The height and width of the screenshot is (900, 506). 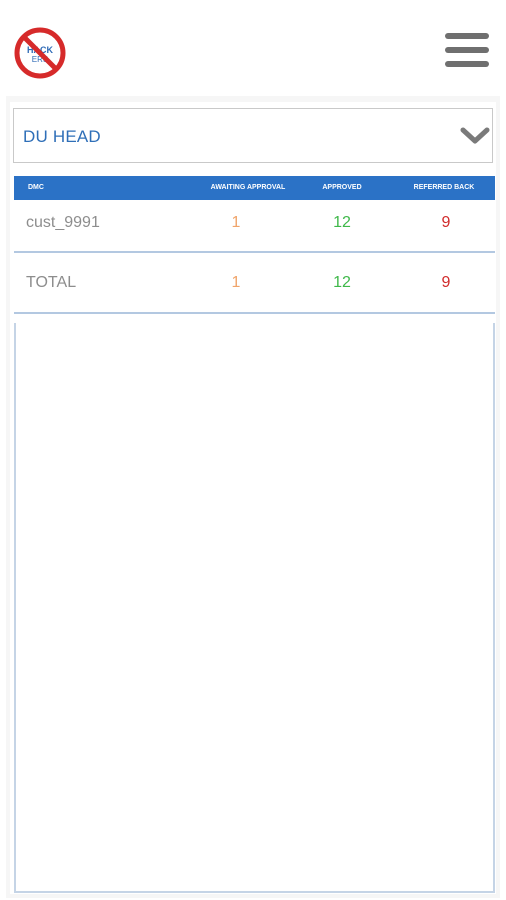 What do you see at coordinates (446, 225) in the screenshot?
I see `row-referred-count: 9` at bounding box center [446, 225].